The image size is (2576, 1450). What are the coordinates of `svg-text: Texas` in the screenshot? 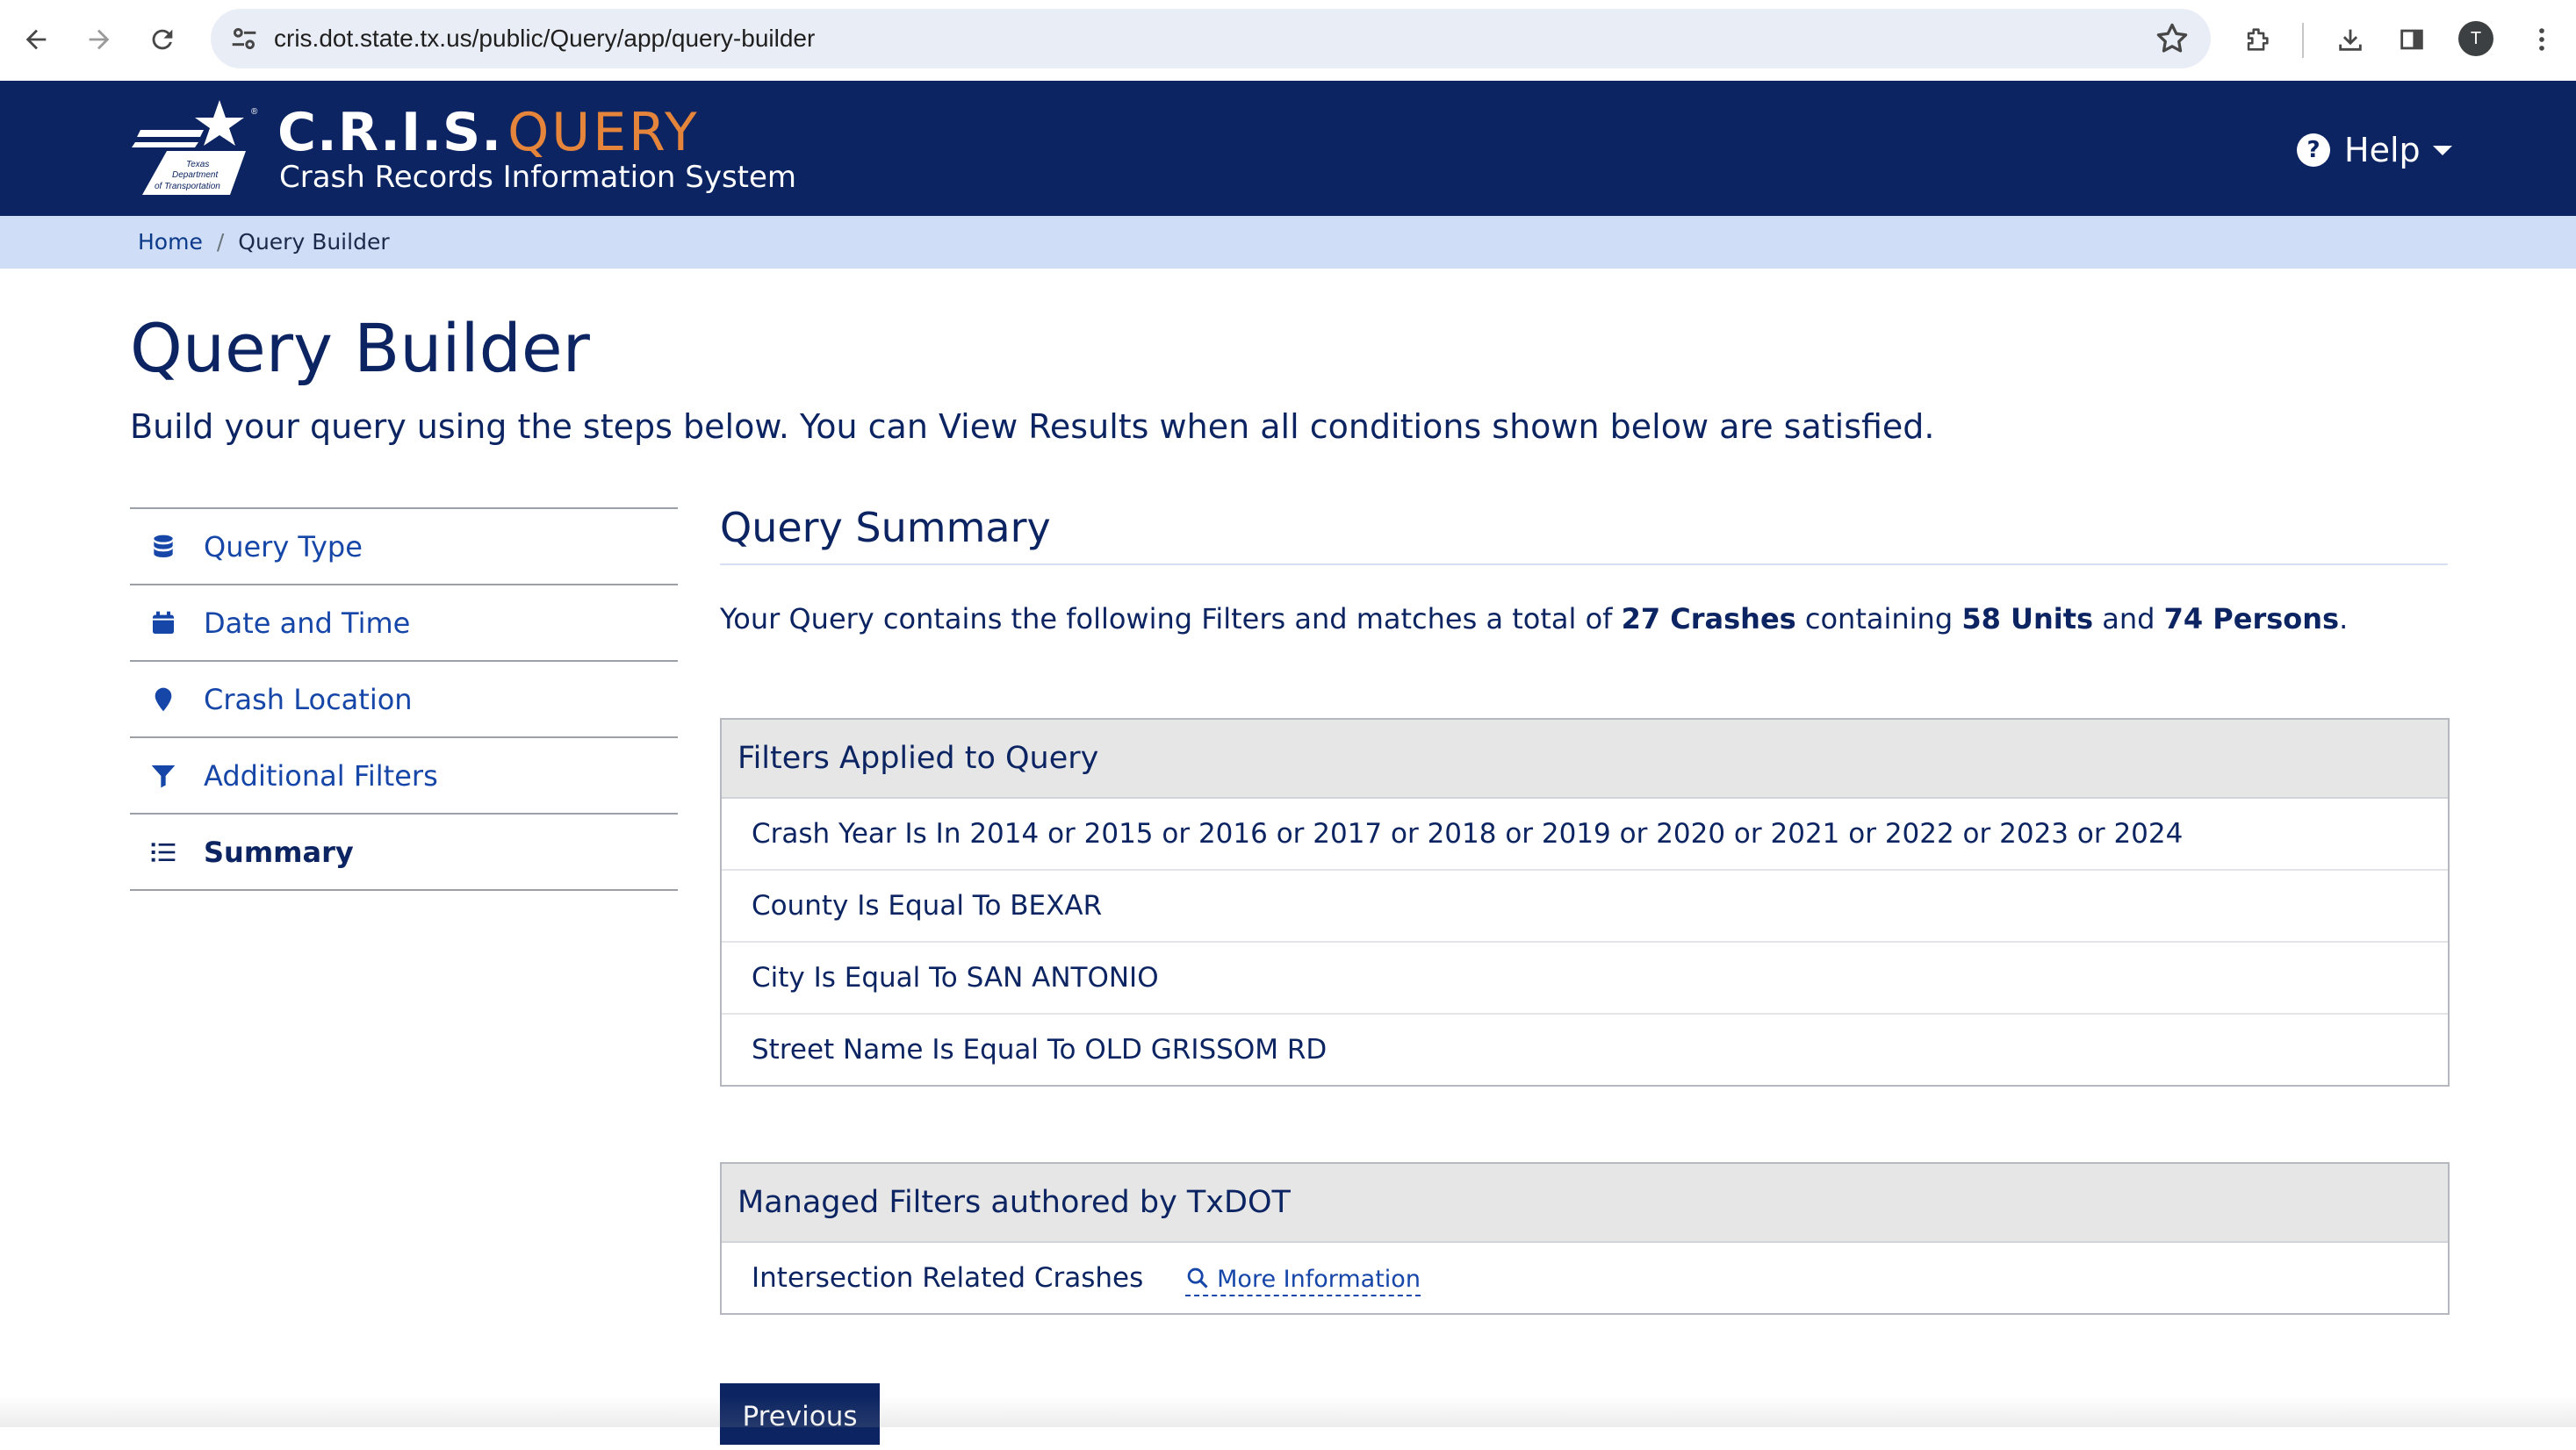 It's located at (197, 164).